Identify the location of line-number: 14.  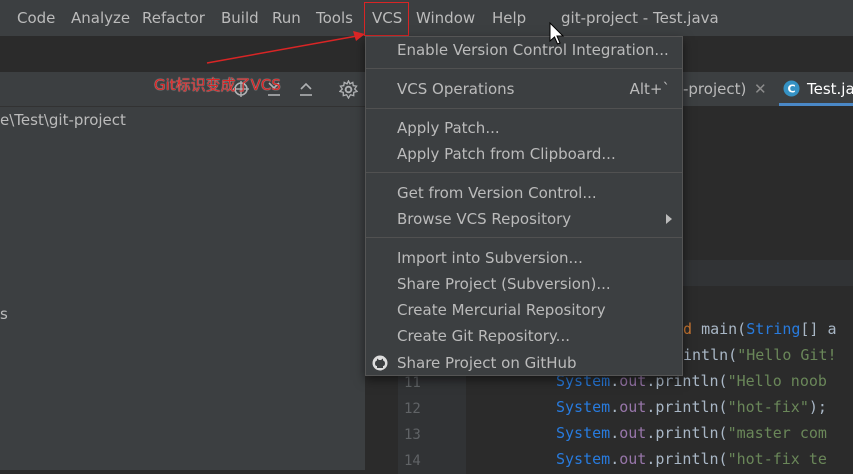
(432, 461).